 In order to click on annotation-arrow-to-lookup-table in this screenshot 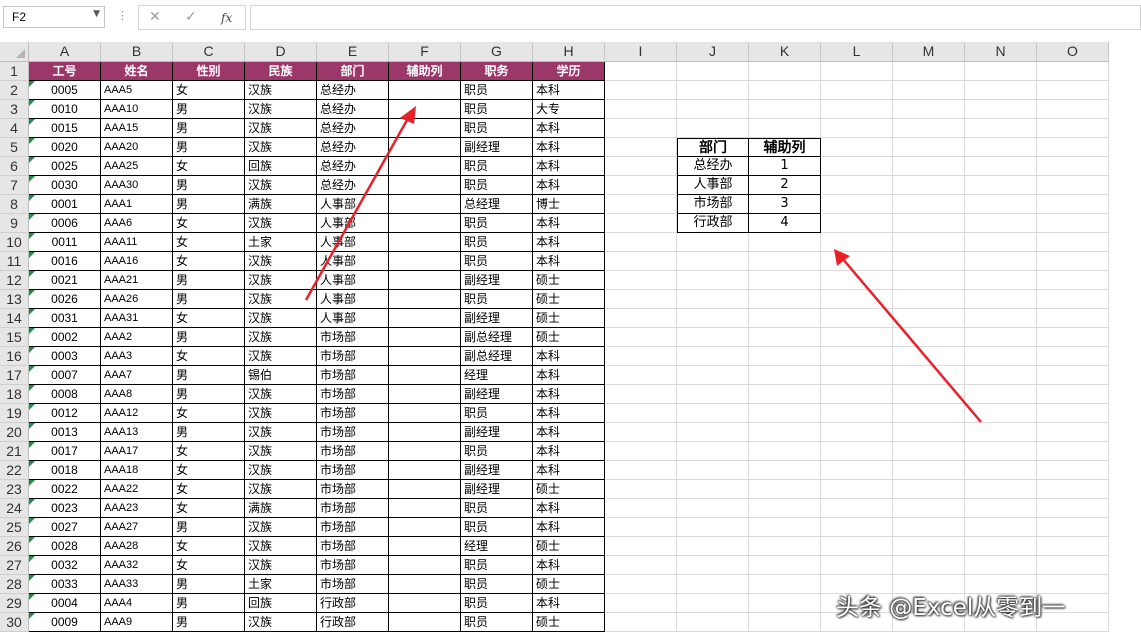, I will do `click(911, 340)`.